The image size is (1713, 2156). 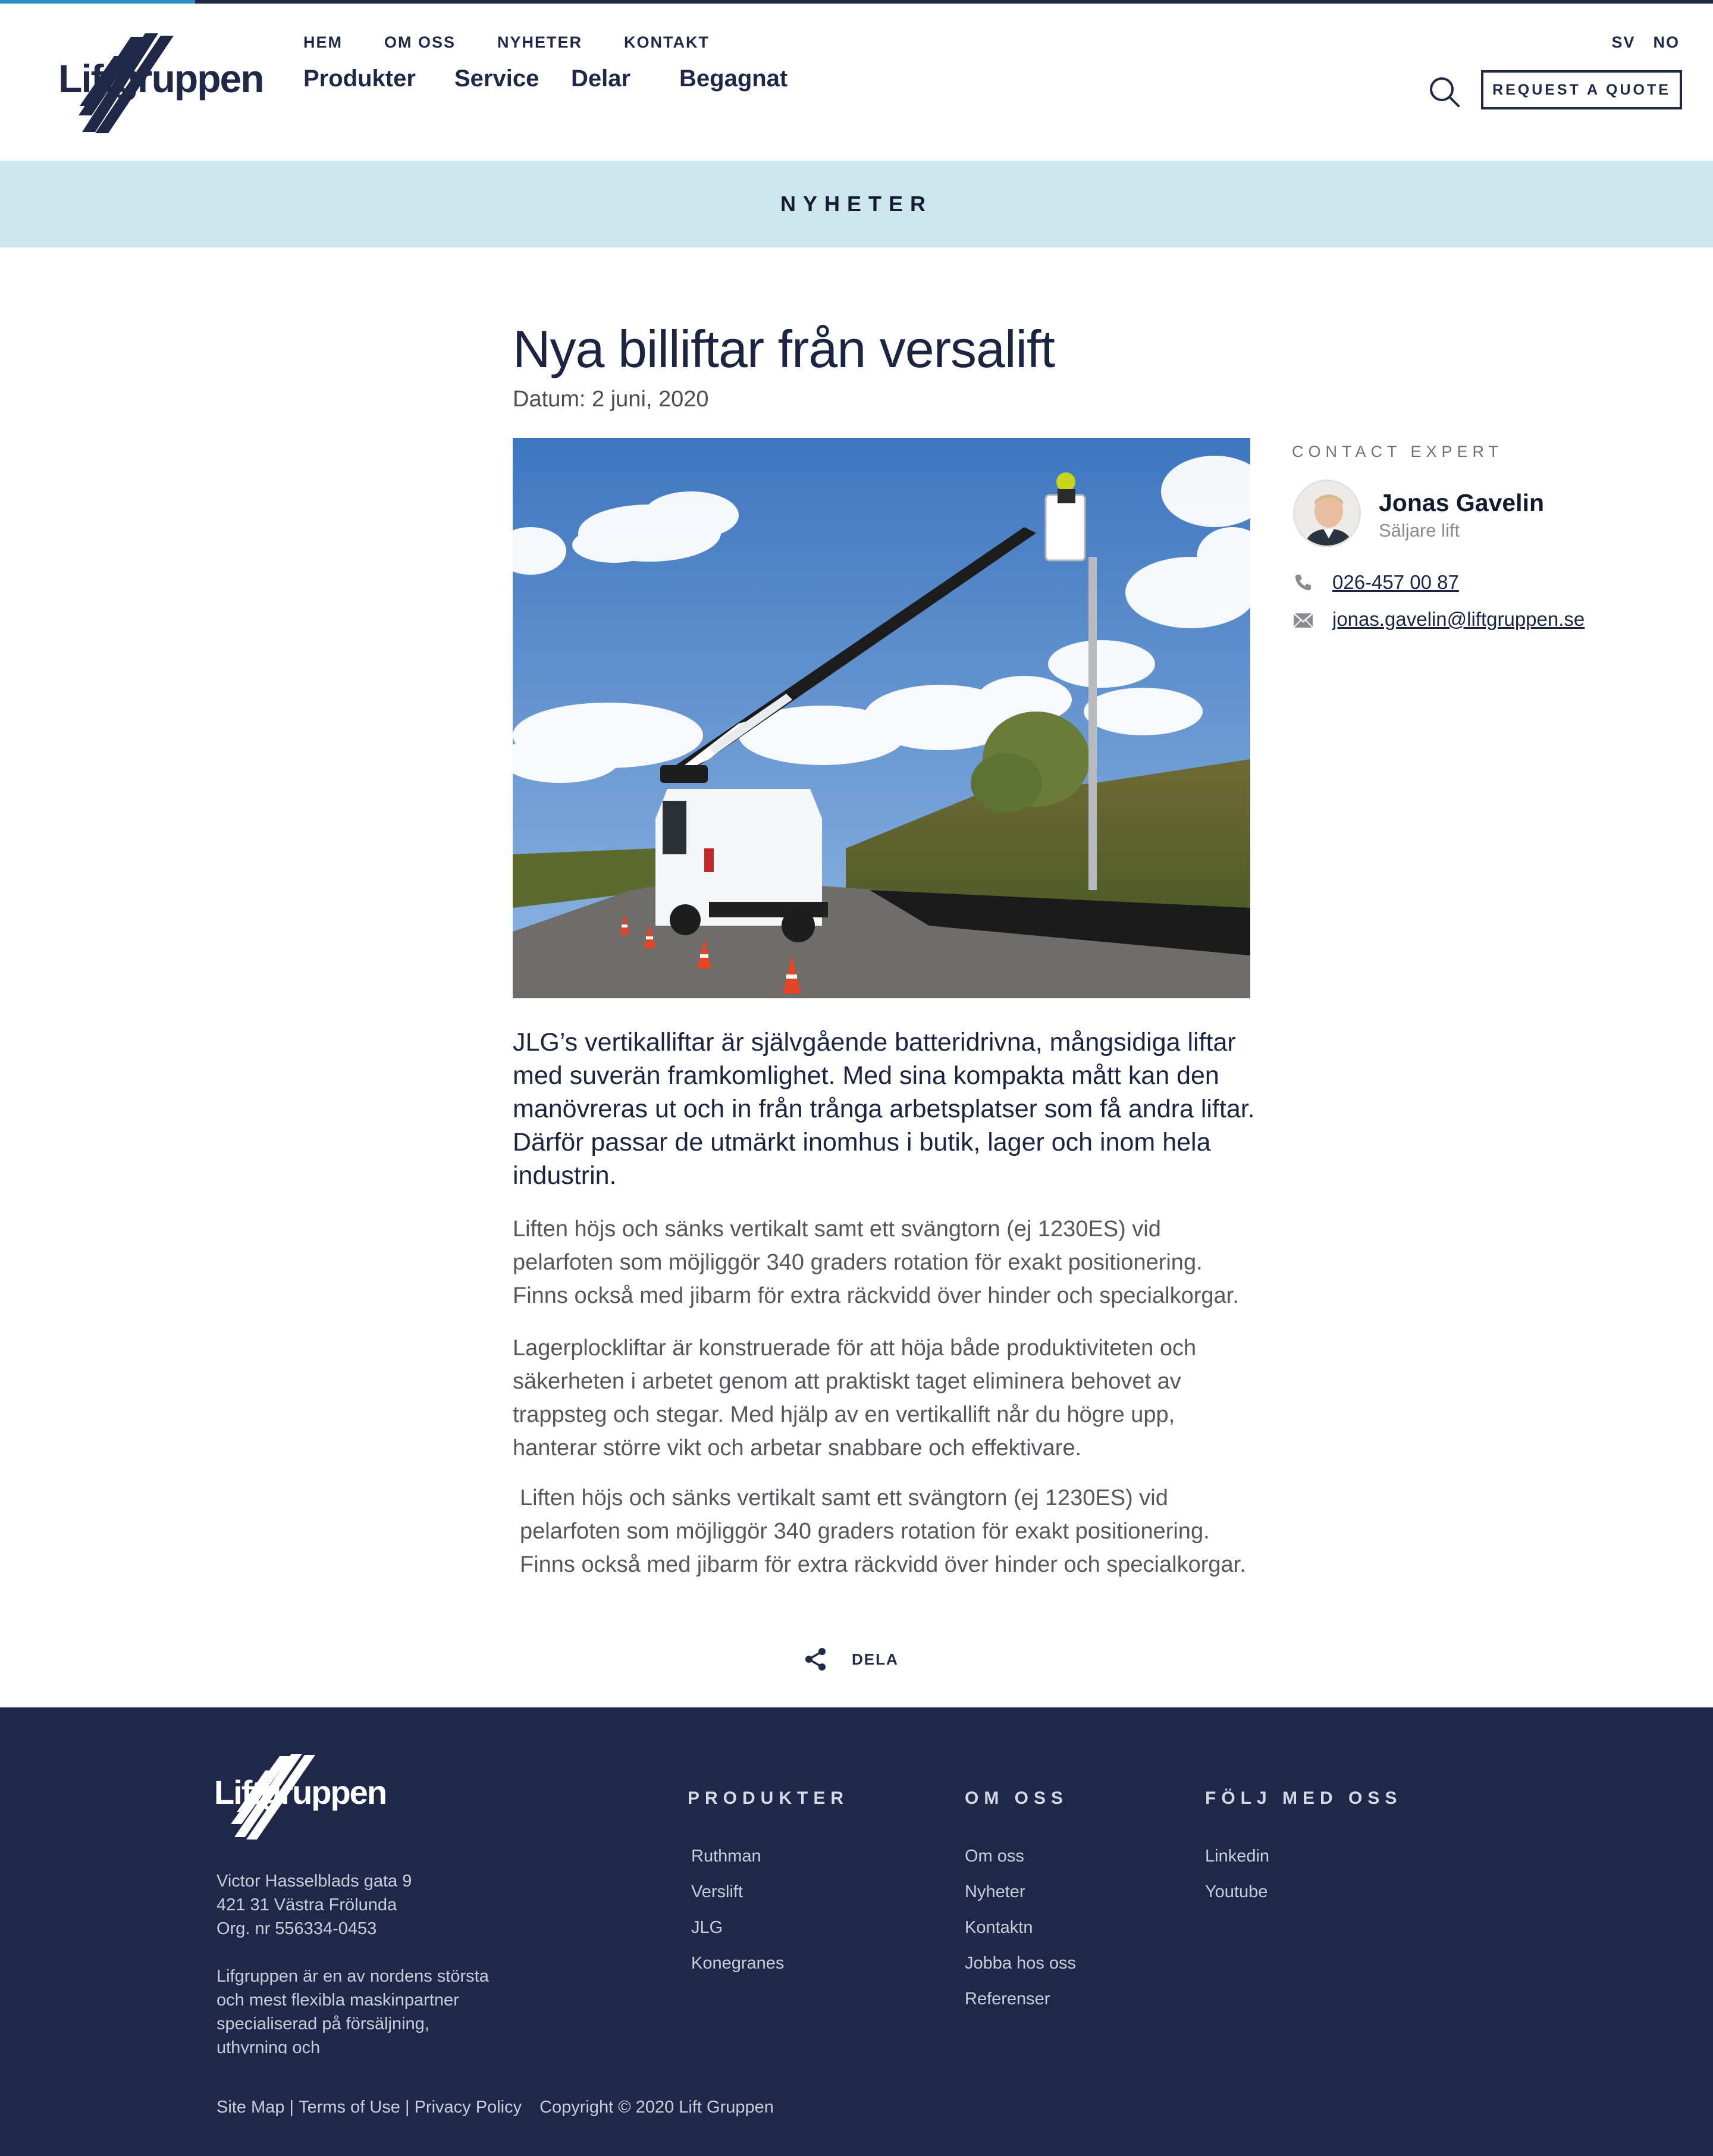 I want to click on share-icon, so click(x=815, y=1660).